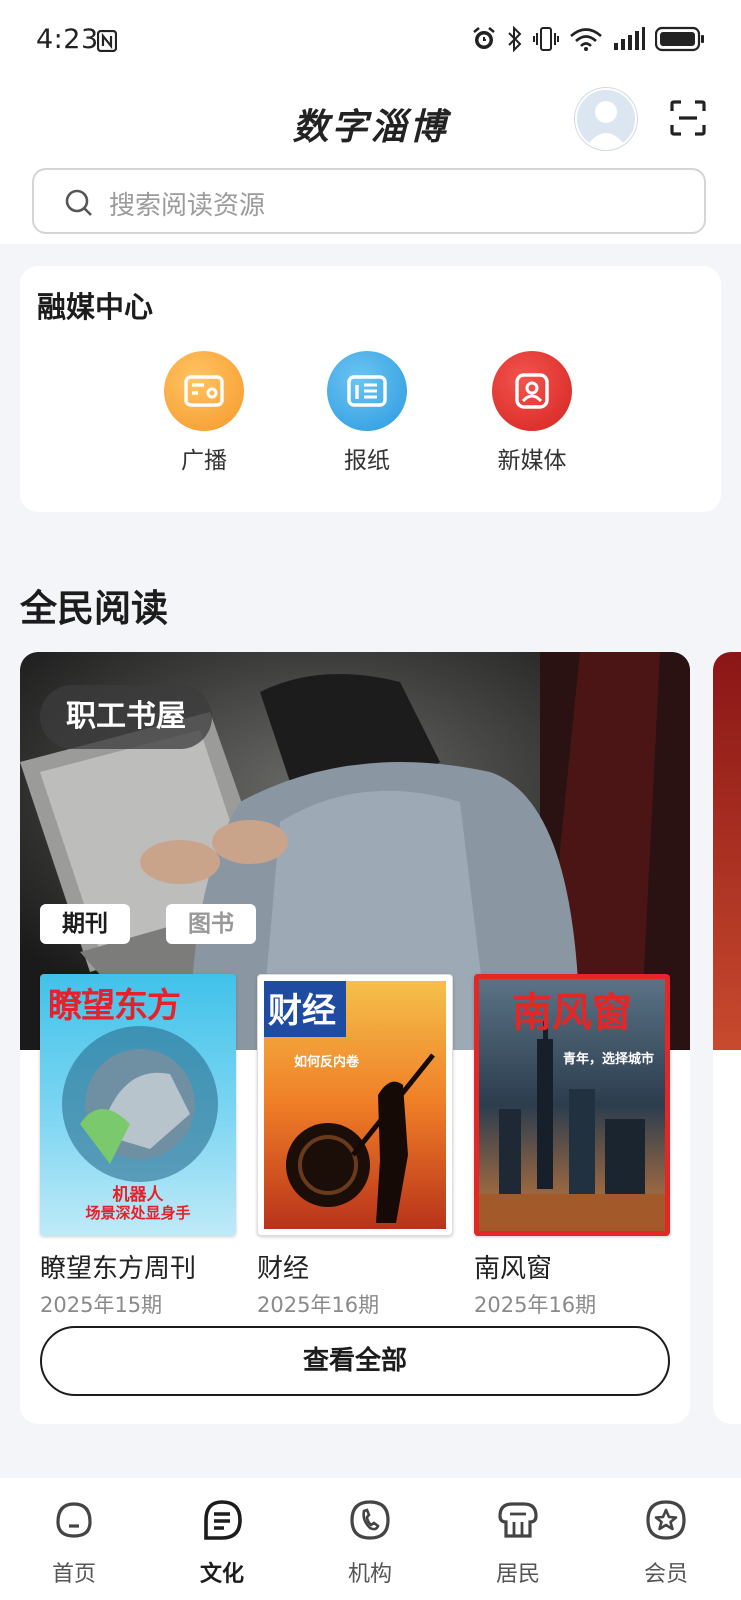 Image resolution: width=741 pixels, height=1600 pixels. What do you see at coordinates (126, 717) in the screenshot?
I see `banner-tag: 职工书屋` at bounding box center [126, 717].